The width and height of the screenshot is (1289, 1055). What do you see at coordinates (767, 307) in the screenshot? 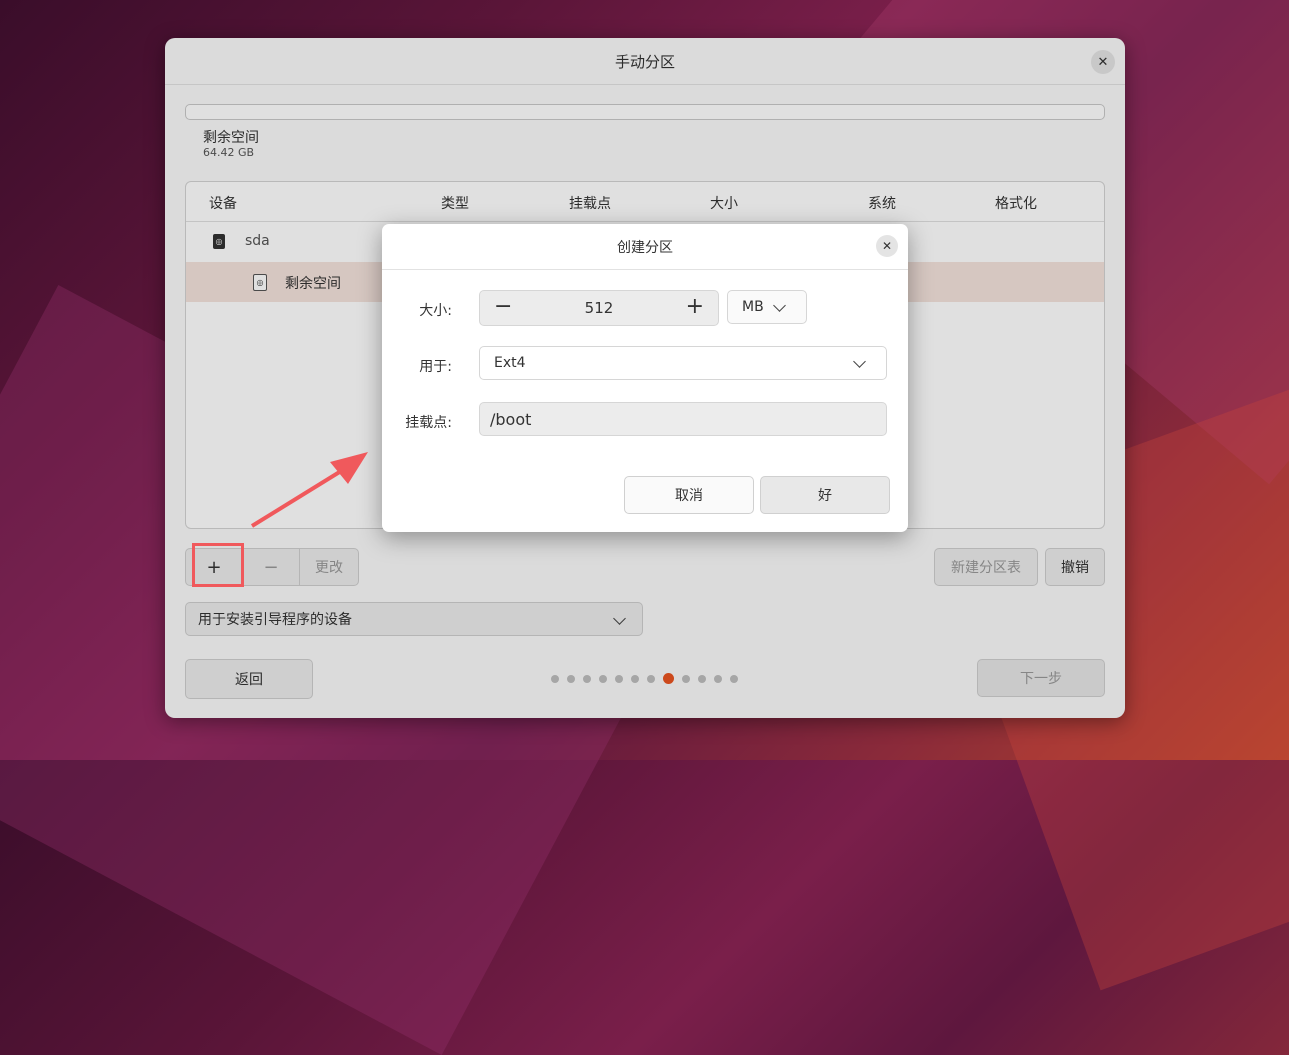
I see `size-unit-dropdown: MB` at bounding box center [767, 307].